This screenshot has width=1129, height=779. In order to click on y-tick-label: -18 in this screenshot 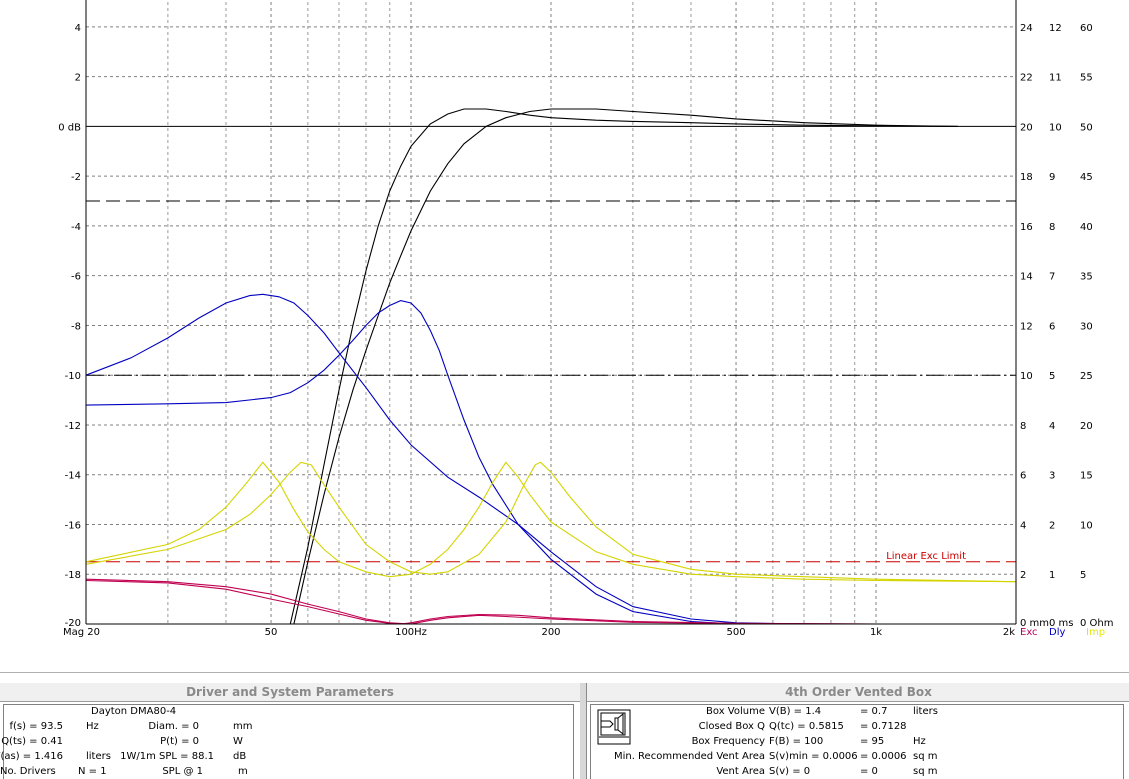, I will do `click(73, 575)`.